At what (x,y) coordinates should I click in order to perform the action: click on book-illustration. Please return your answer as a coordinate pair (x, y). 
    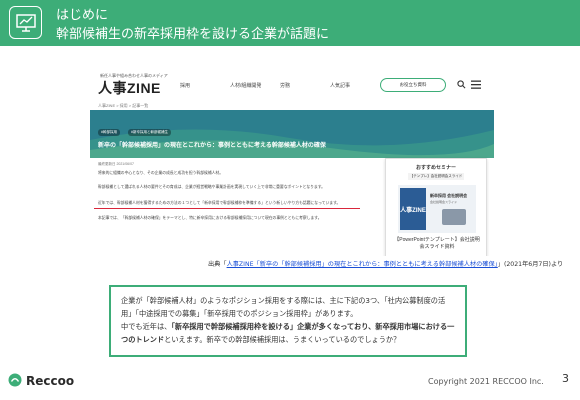
    Looking at the image, I should click on (454, 217).